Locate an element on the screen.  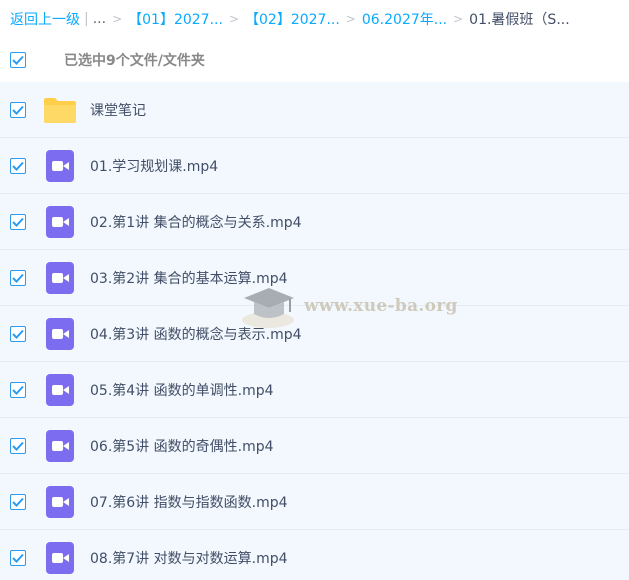
file-name: 01.学习规划课.mp4 is located at coordinates (154, 166).